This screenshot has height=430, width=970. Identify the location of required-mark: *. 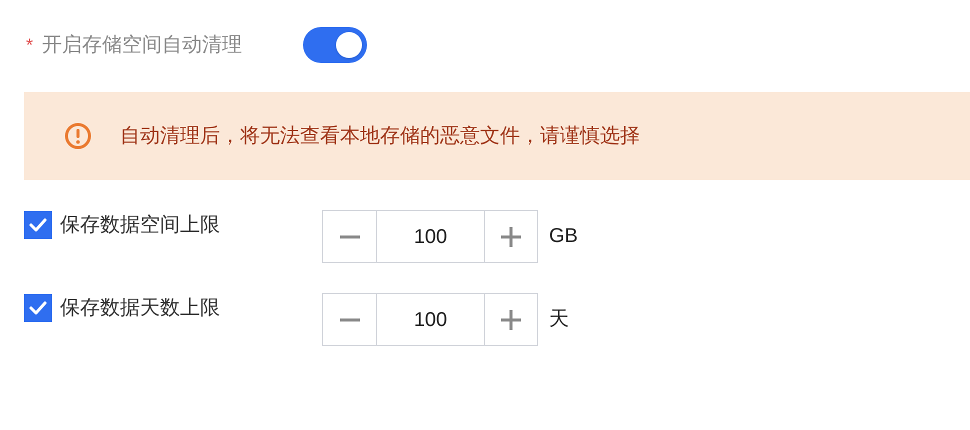
(30, 45).